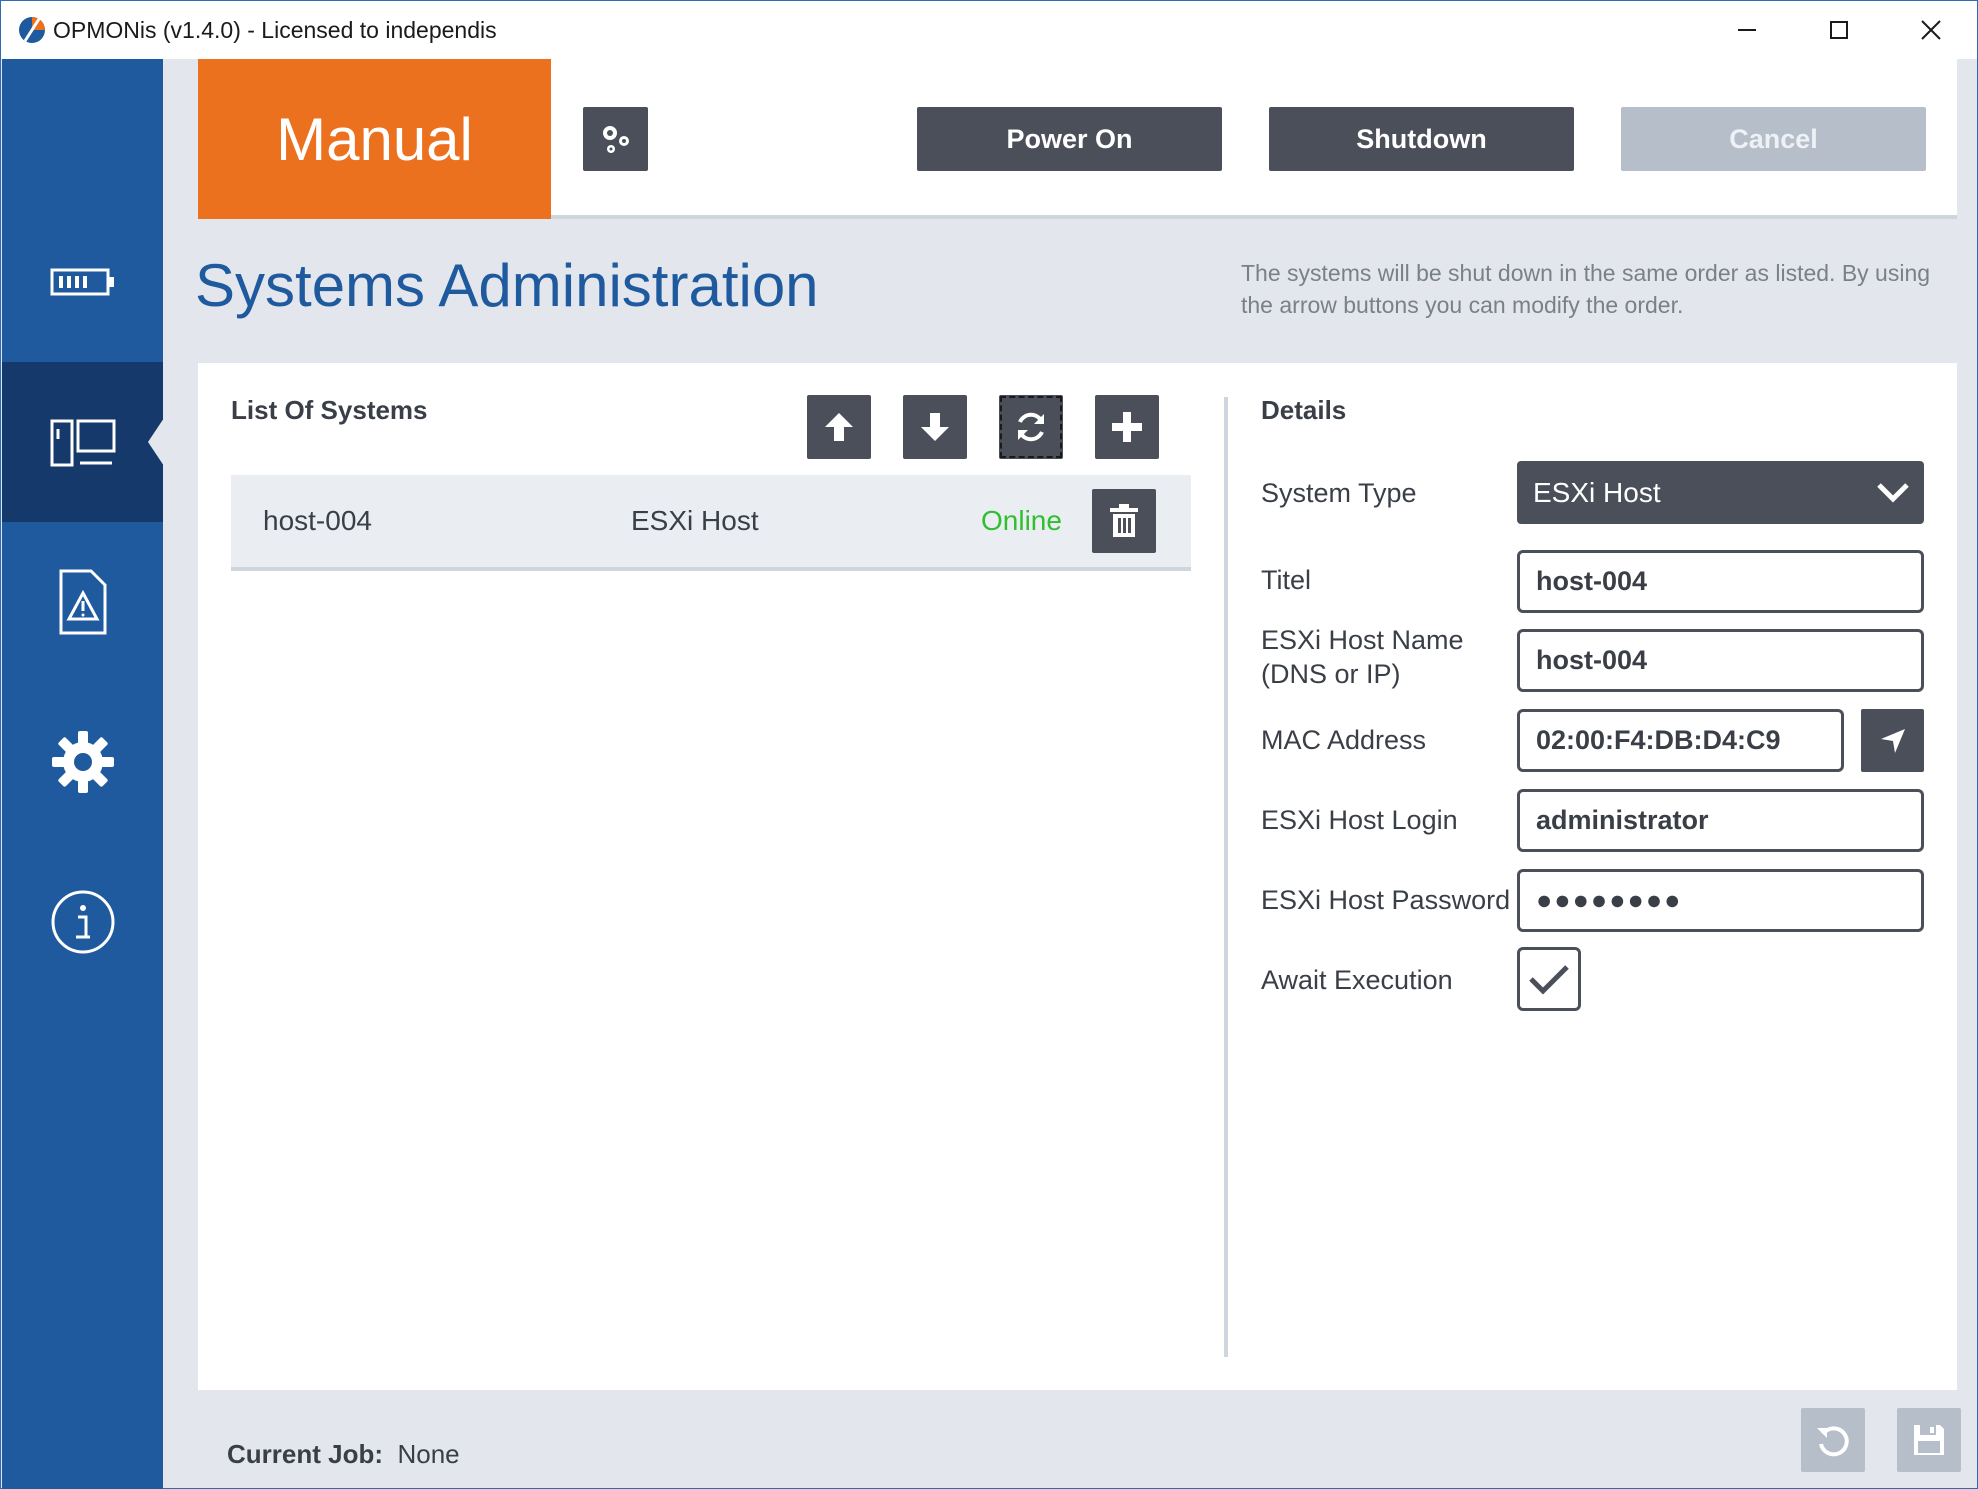 This screenshot has width=1978, height=1489. Describe the element at coordinates (1357, 980) in the screenshot. I see `await-execution-label: Await Execution` at that location.